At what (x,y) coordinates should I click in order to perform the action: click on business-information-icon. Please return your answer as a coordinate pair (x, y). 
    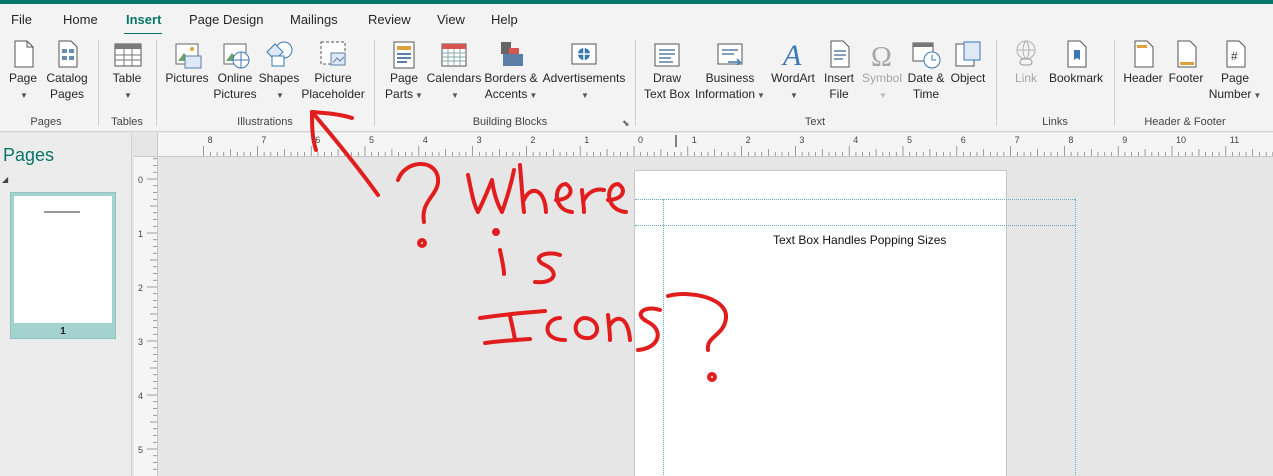
    Looking at the image, I should click on (730, 54).